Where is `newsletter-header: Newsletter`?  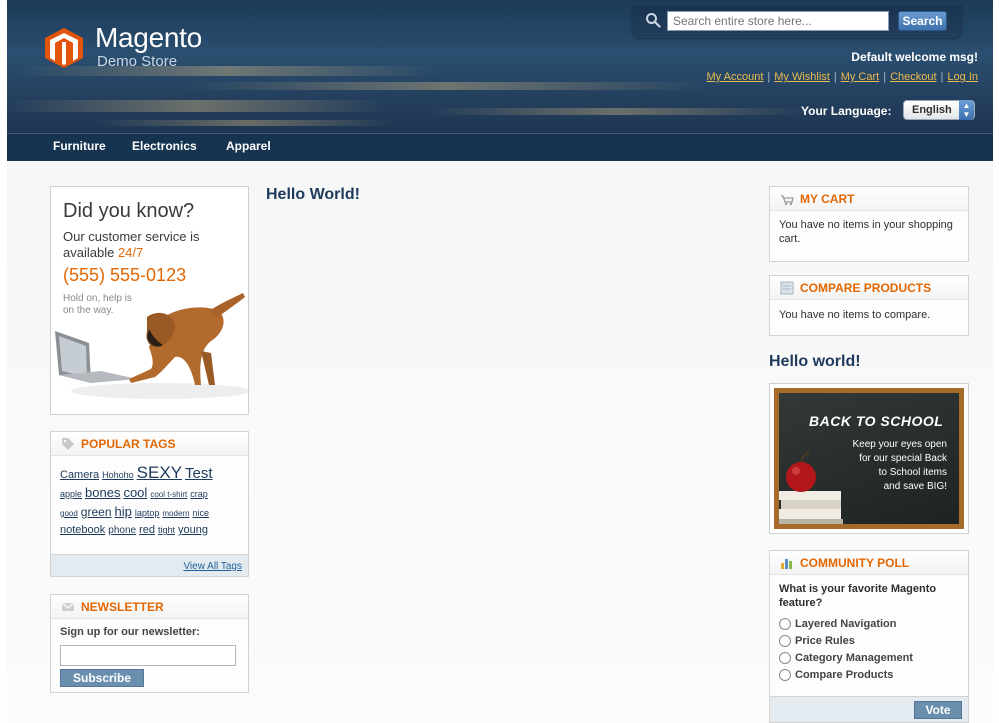 newsletter-header: Newsletter is located at coordinates (149, 607).